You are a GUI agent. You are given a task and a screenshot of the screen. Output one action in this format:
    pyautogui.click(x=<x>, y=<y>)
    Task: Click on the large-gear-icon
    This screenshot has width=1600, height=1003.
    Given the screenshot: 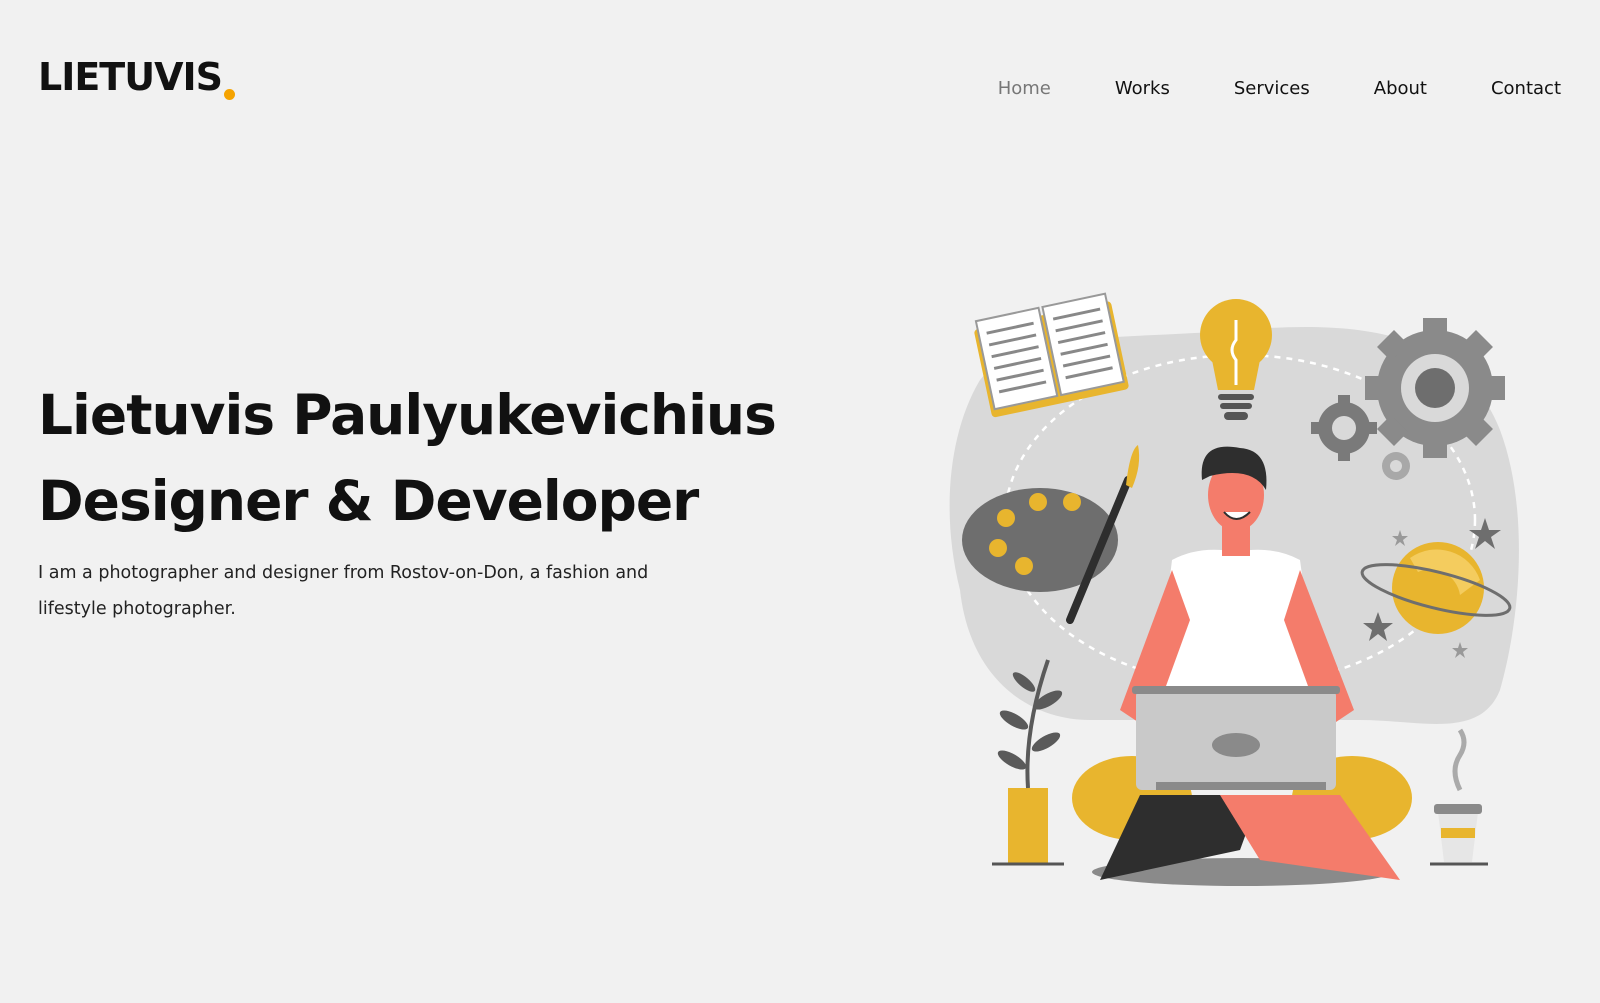 What is the action you would take?
    pyautogui.click(x=1435, y=388)
    